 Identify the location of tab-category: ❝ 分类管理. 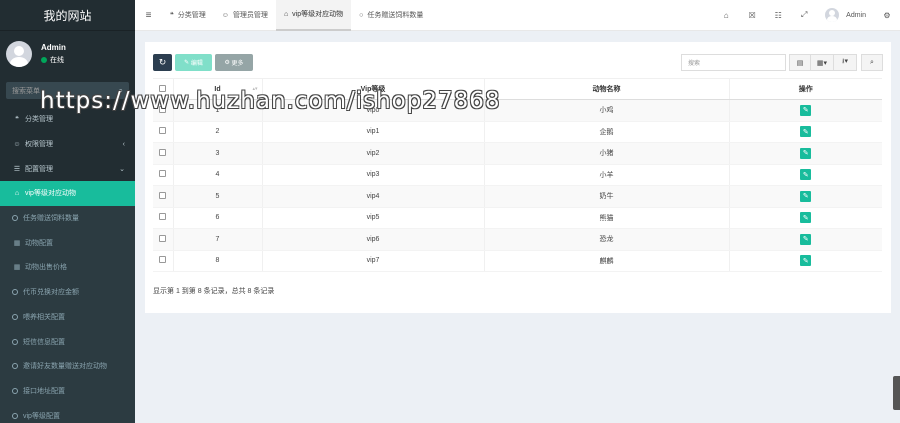
(188, 15).